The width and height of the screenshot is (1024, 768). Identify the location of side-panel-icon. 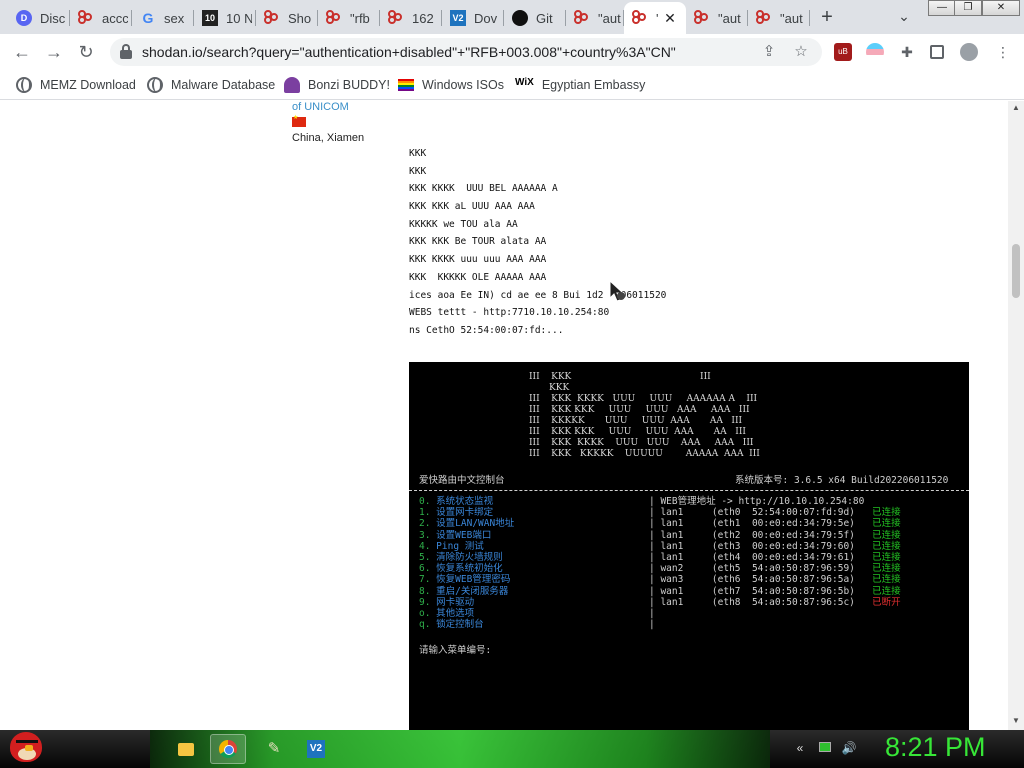
(937, 52).